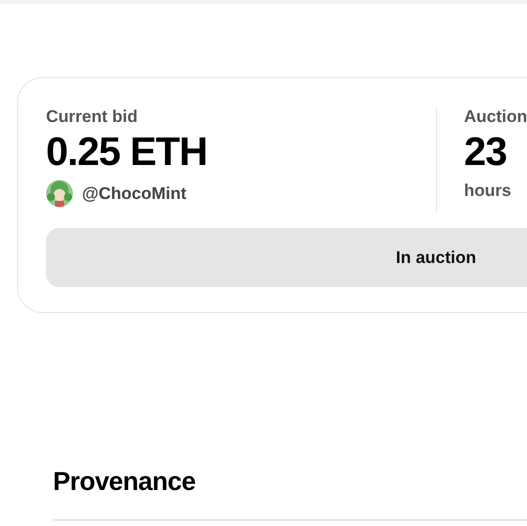 Image resolution: width=527 pixels, height=526 pixels. What do you see at coordinates (127, 152) in the screenshot?
I see `bid-amount: 0.25 ETH` at bounding box center [127, 152].